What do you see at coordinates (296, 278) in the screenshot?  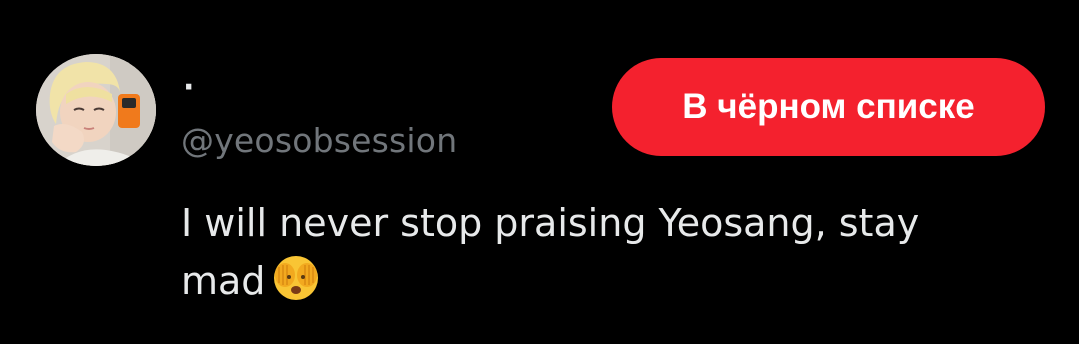 I see `face-with-open-eyes-and-hand-over-mouth-icon` at bounding box center [296, 278].